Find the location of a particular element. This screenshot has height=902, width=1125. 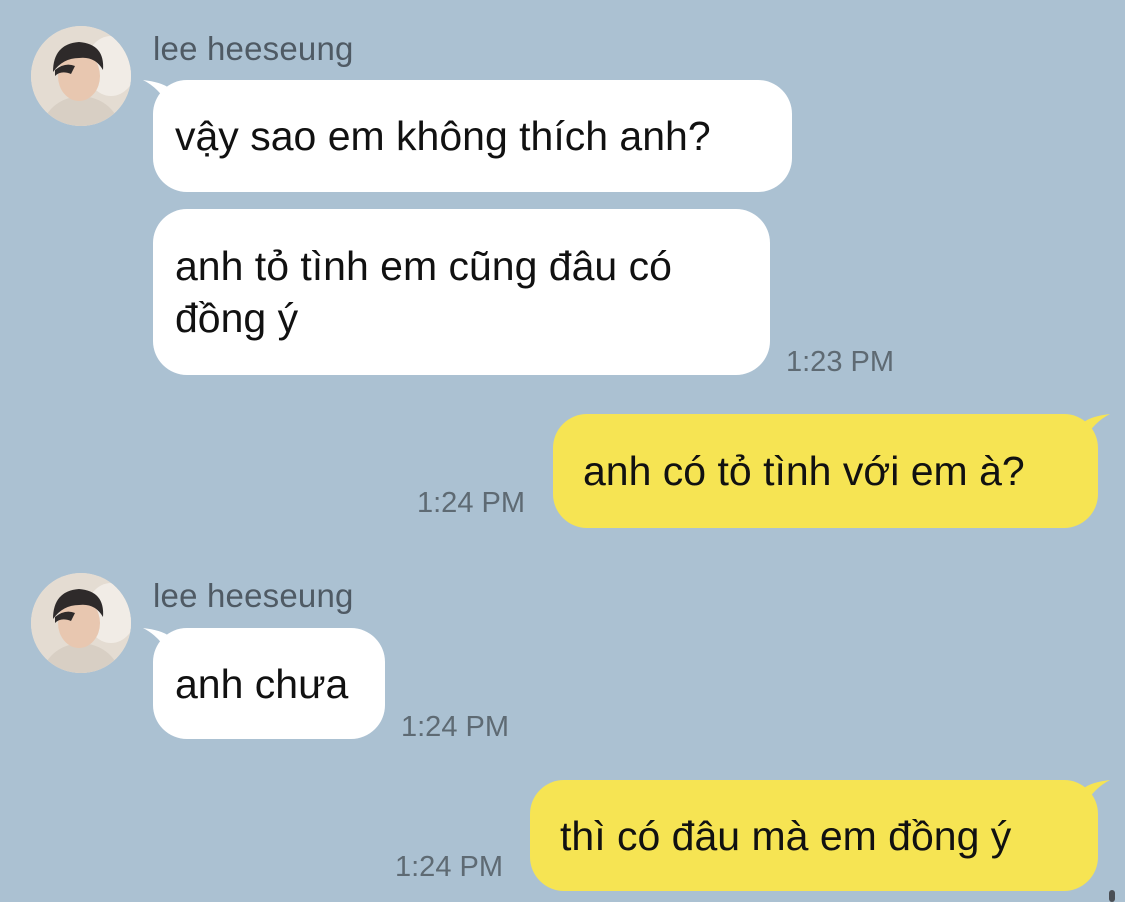

message-bubble: anh chưa is located at coordinates (269, 683).